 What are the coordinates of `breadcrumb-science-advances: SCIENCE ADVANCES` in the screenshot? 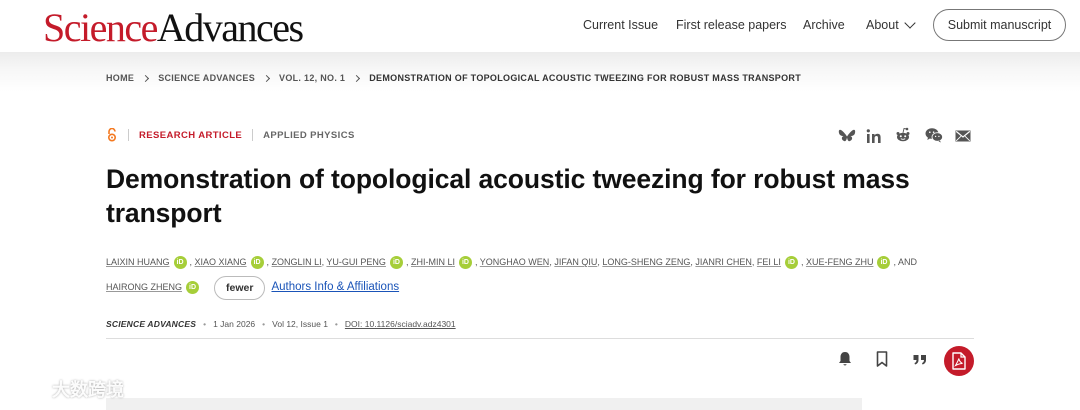 It's located at (206, 78).